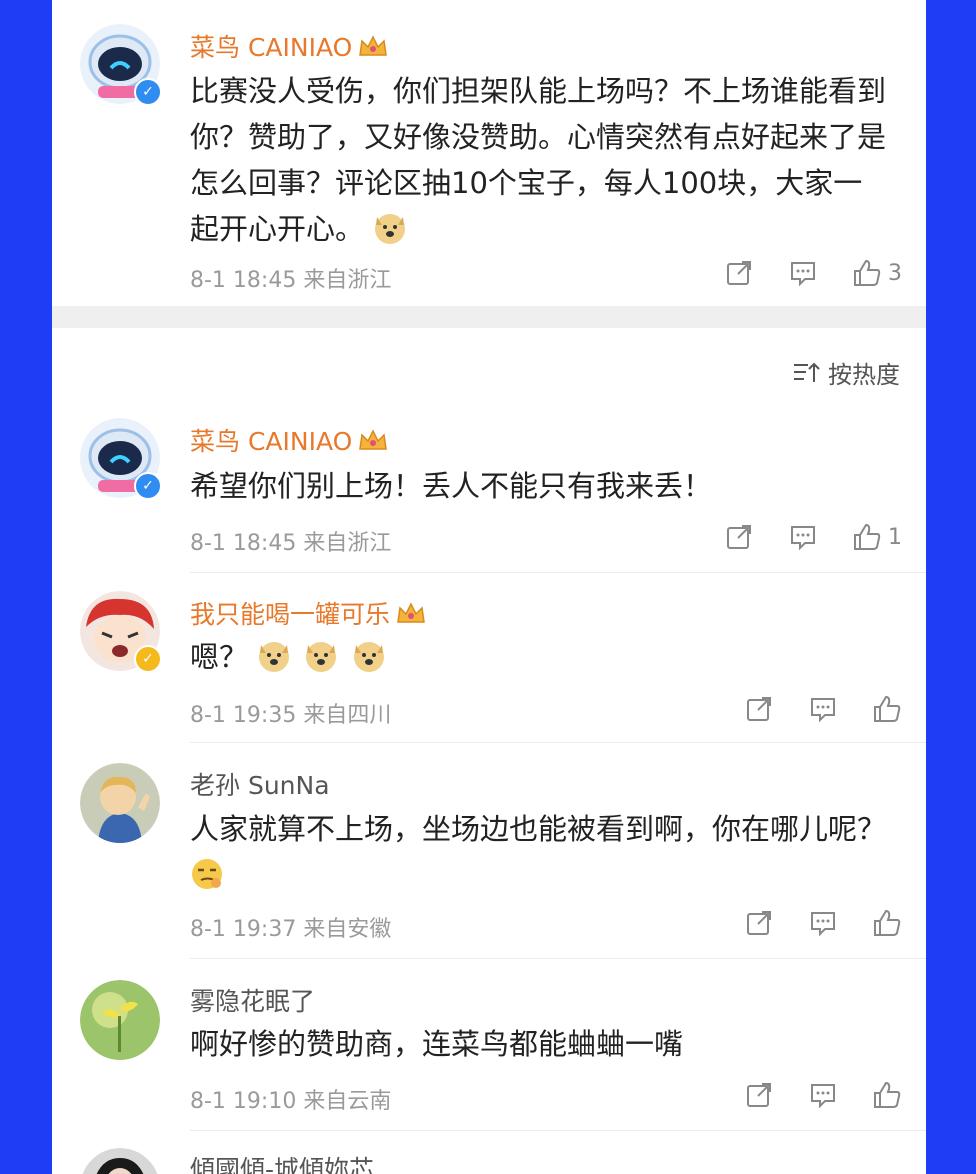  Describe the element at coordinates (846, 372) in the screenshot. I see `sort-button: 按热度` at that location.